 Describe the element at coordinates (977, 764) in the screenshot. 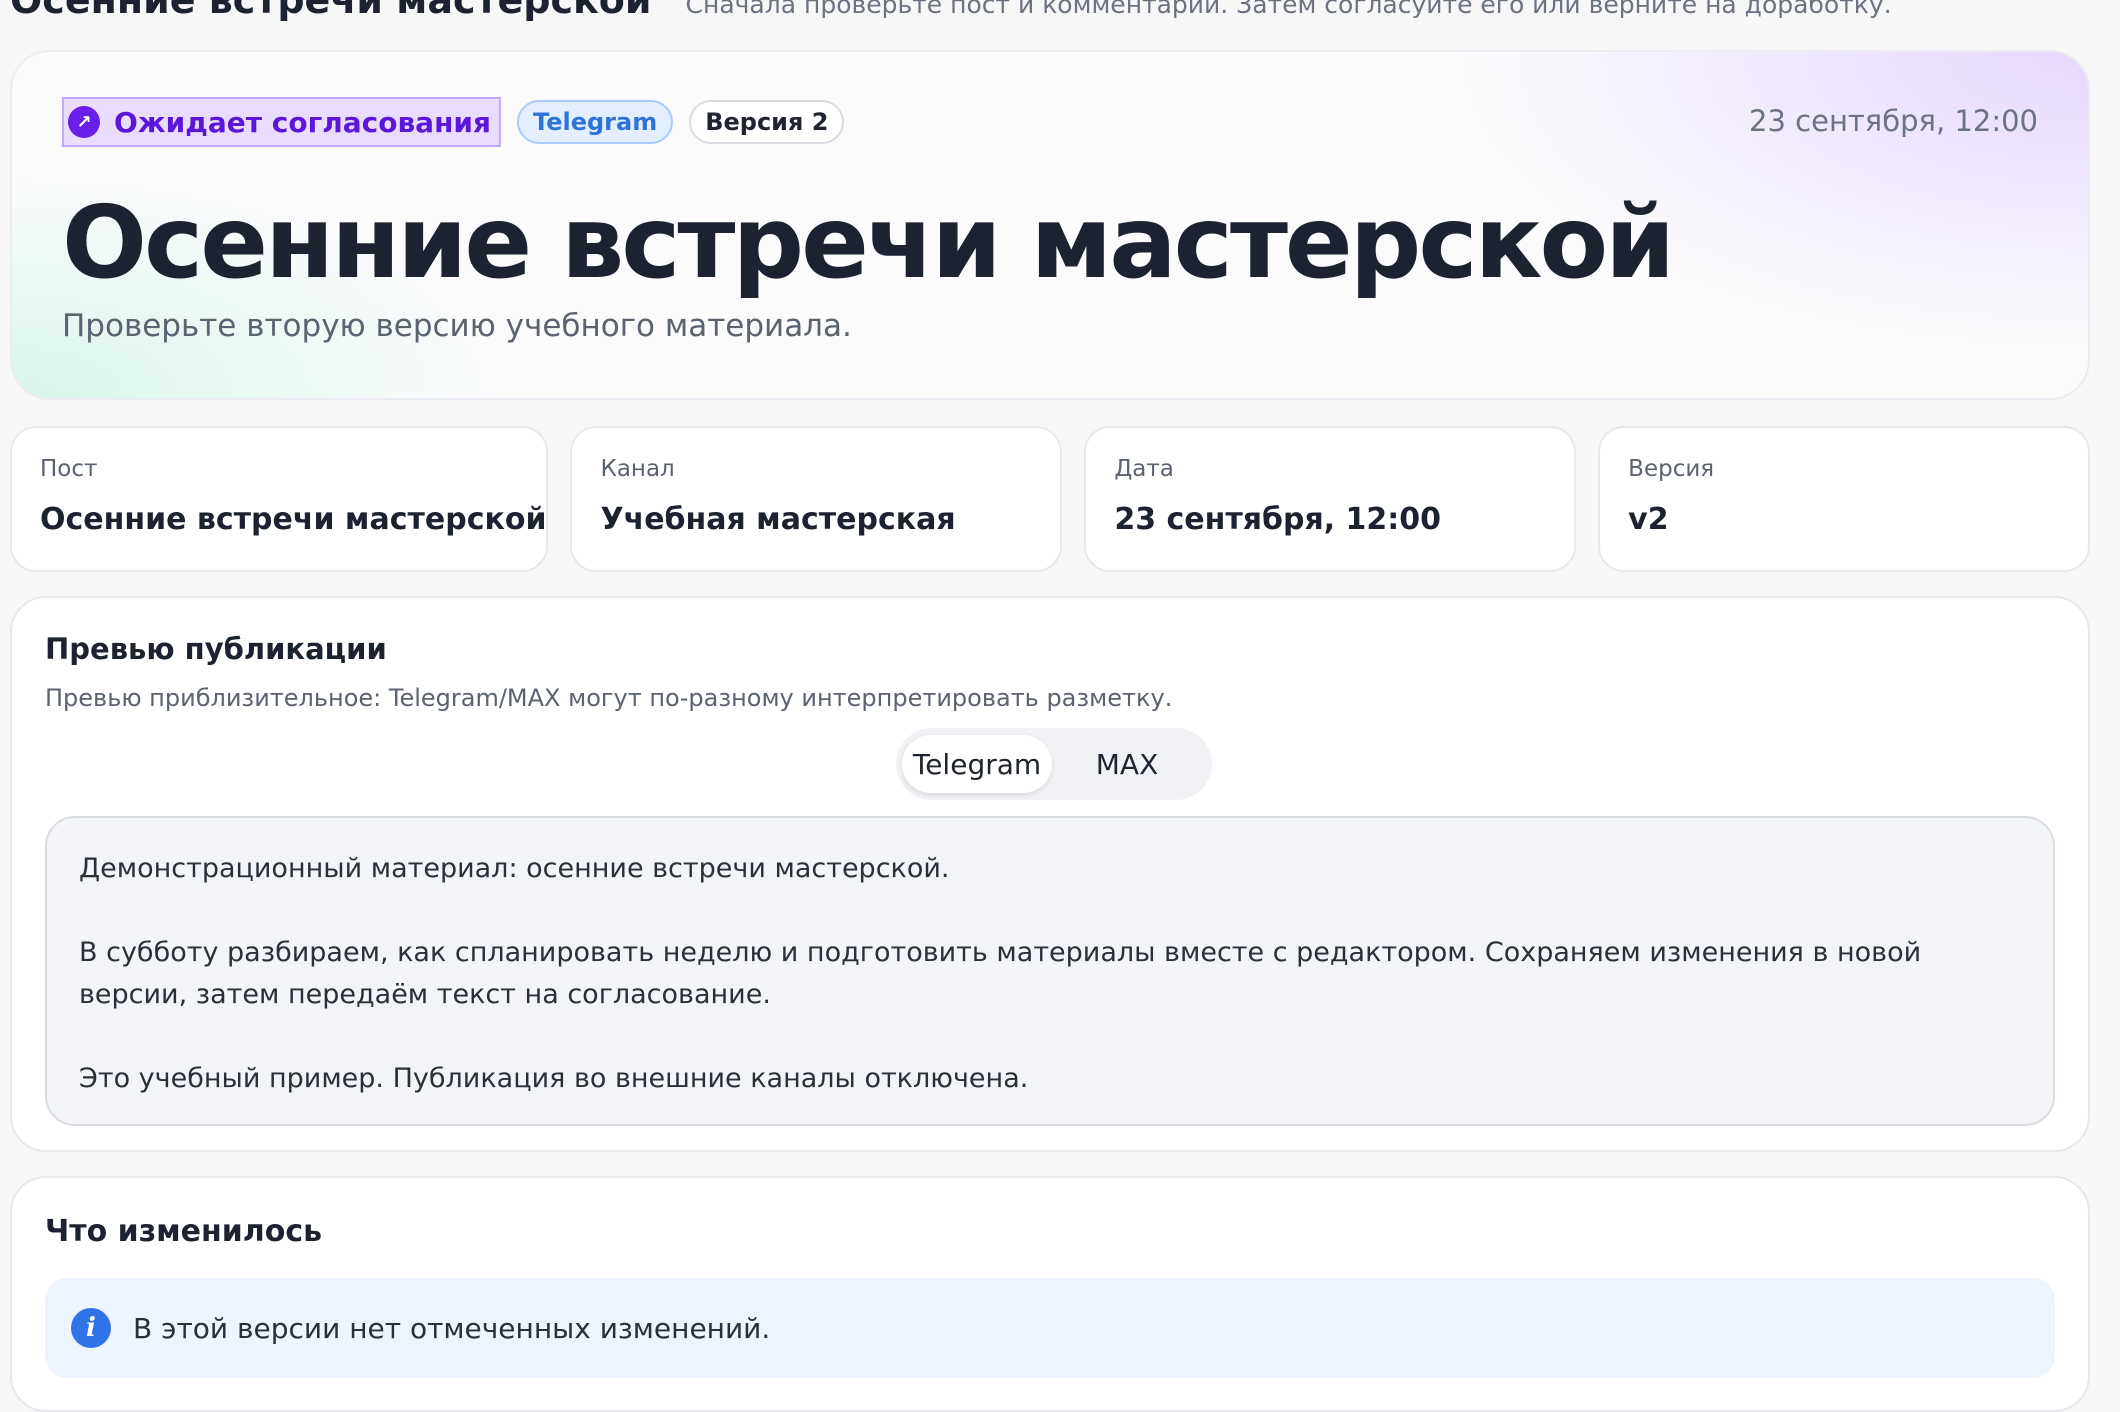

I see `tab-telegram: Telegram` at that location.